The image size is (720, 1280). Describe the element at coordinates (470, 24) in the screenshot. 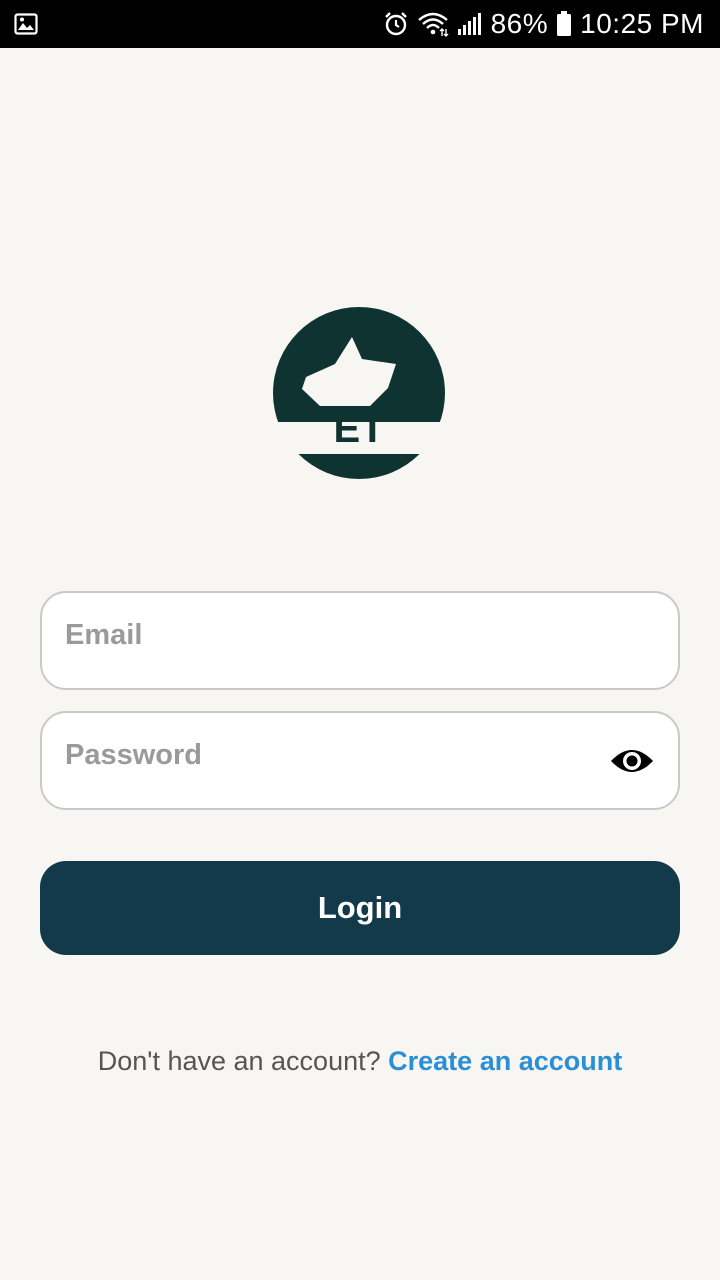

I see `signal-icon` at that location.